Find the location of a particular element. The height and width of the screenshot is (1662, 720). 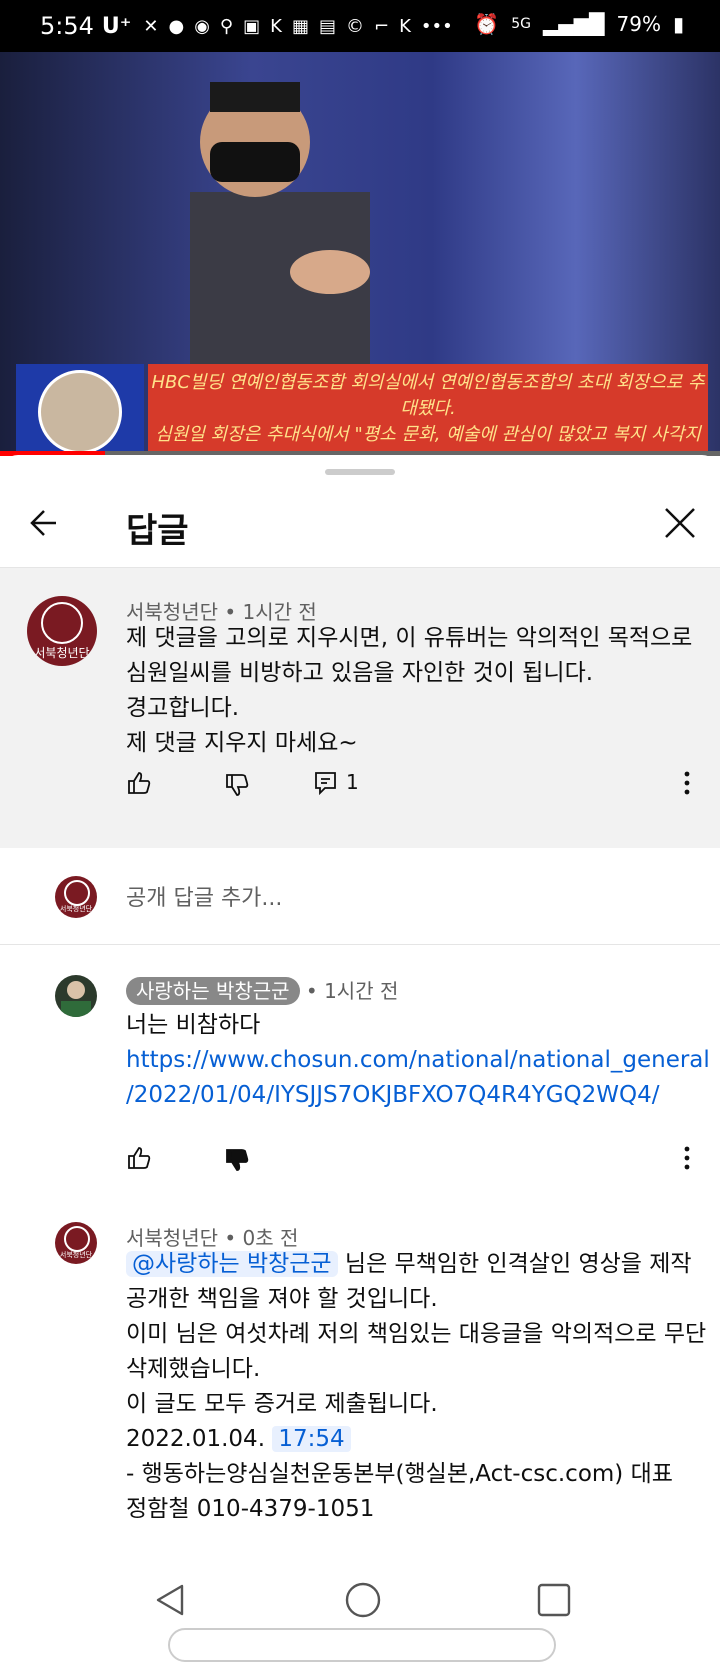

mic-icon: ● is located at coordinates (176, 26).